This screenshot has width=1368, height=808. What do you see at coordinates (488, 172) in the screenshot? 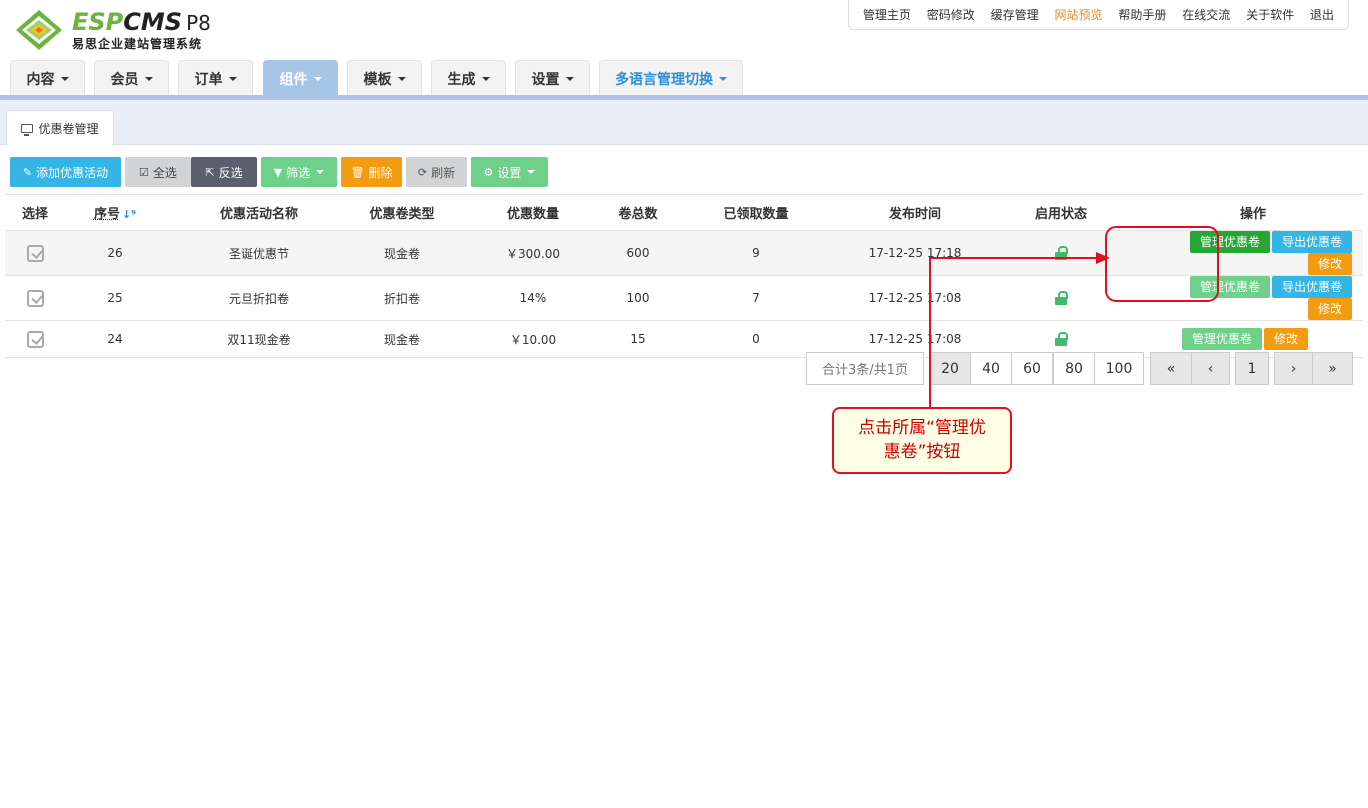
I see `gear-icon: ⚙` at bounding box center [488, 172].